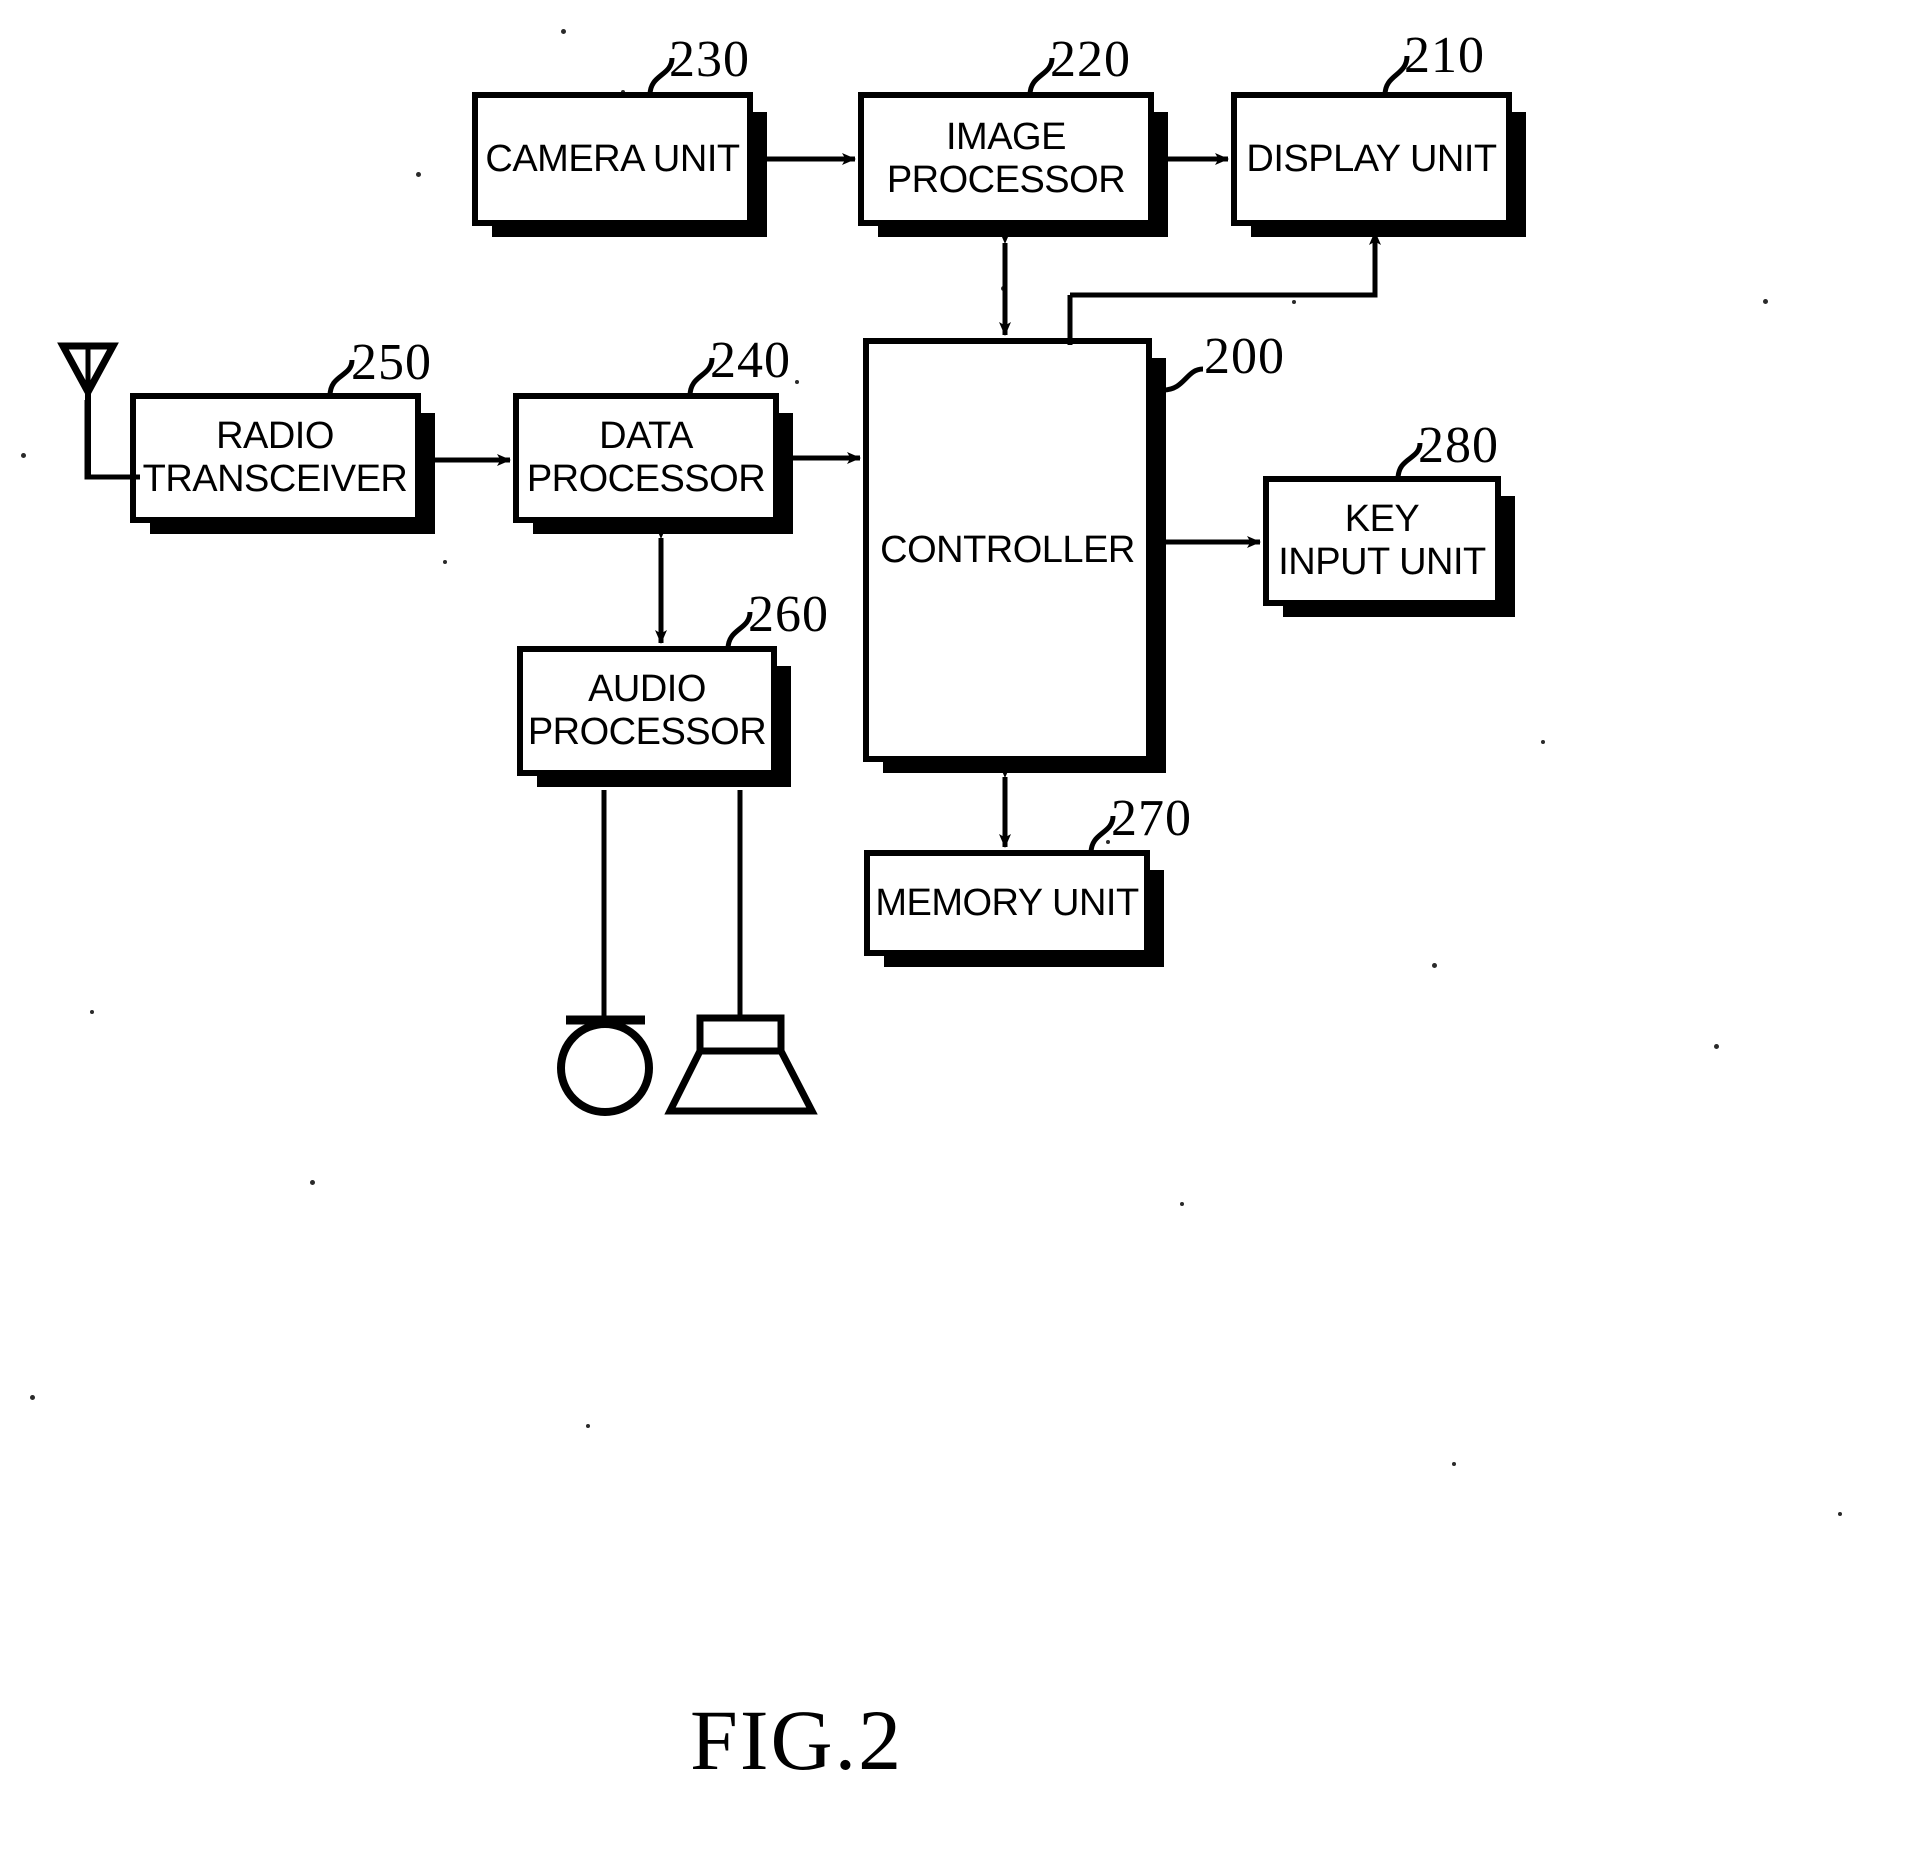 This screenshot has width=1906, height=1866. Describe the element at coordinates (1225, 264) in the screenshot. I see `conn-controller-to-display` at that location.